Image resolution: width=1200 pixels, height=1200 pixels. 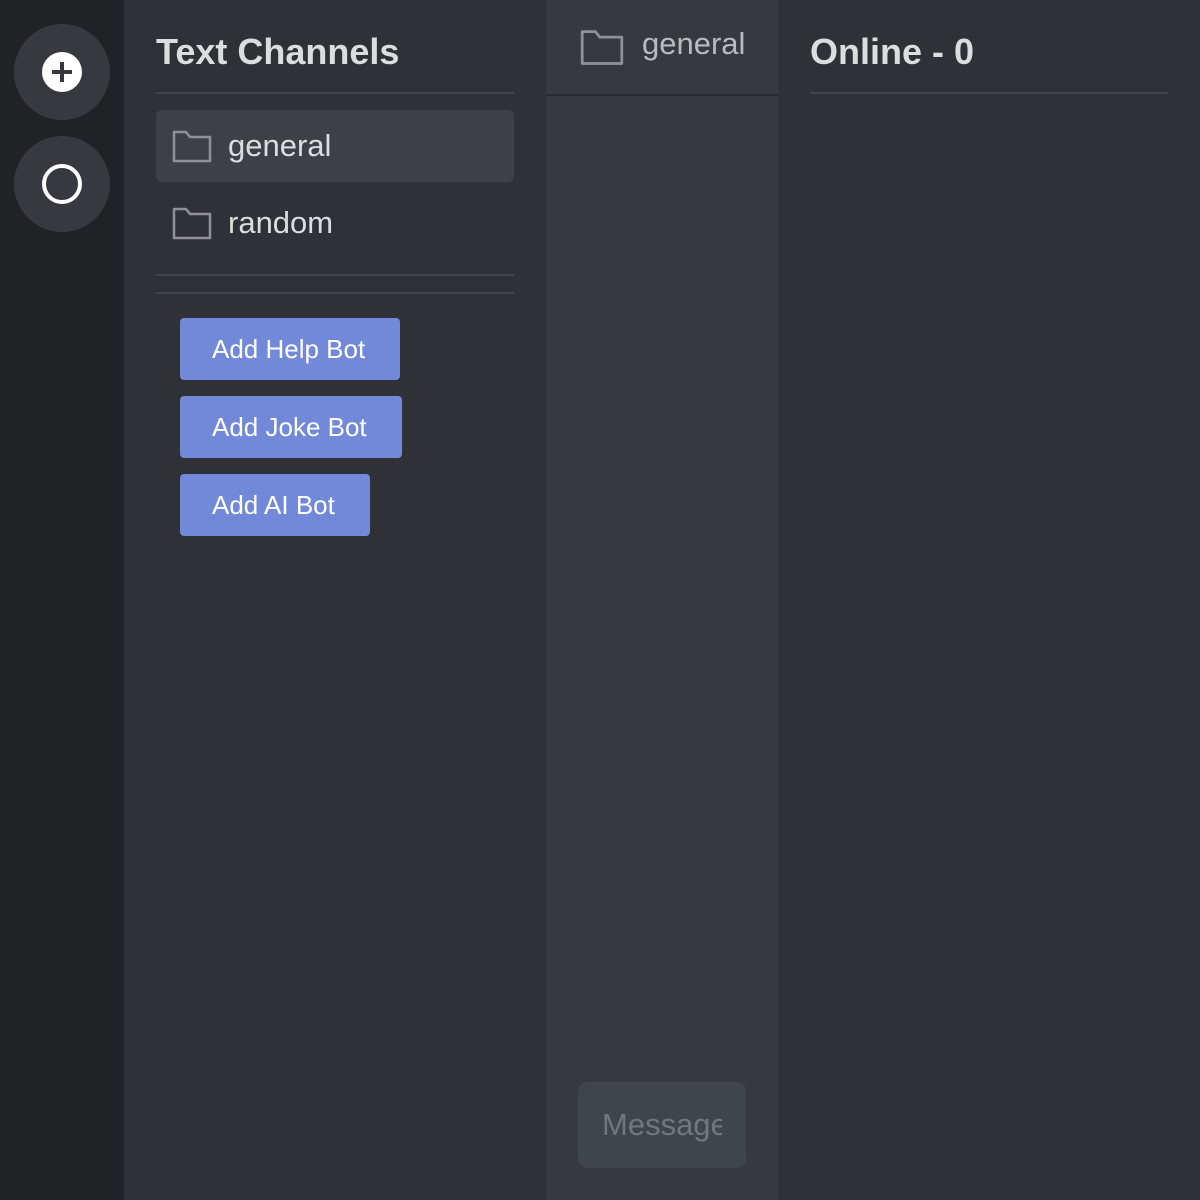 I want to click on circle-icon, so click(x=62, y=184).